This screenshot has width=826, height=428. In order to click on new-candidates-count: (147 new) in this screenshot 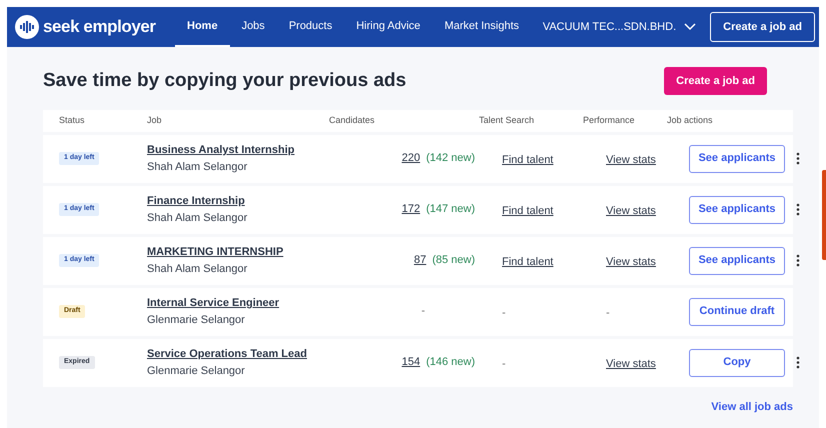, I will do `click(450, 210)`.